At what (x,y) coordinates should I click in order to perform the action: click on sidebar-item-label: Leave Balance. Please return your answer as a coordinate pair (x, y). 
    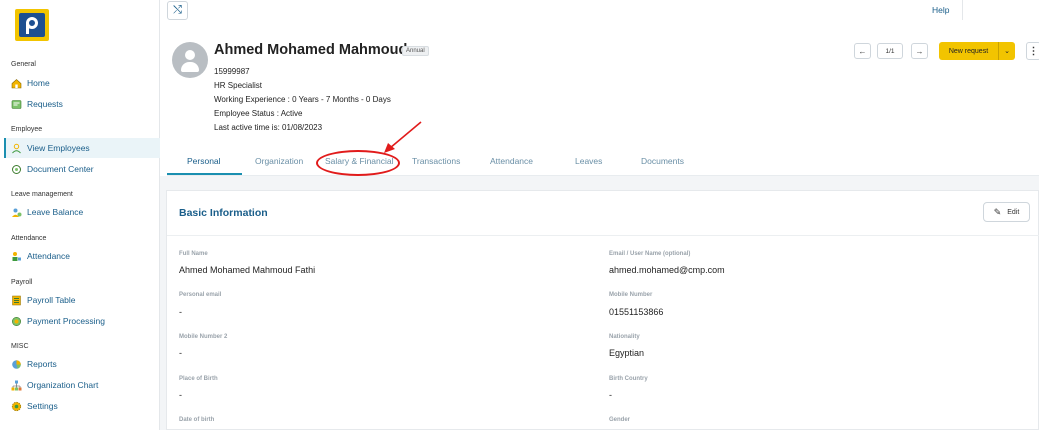
    Looking at the image, I should click on (55, 212).